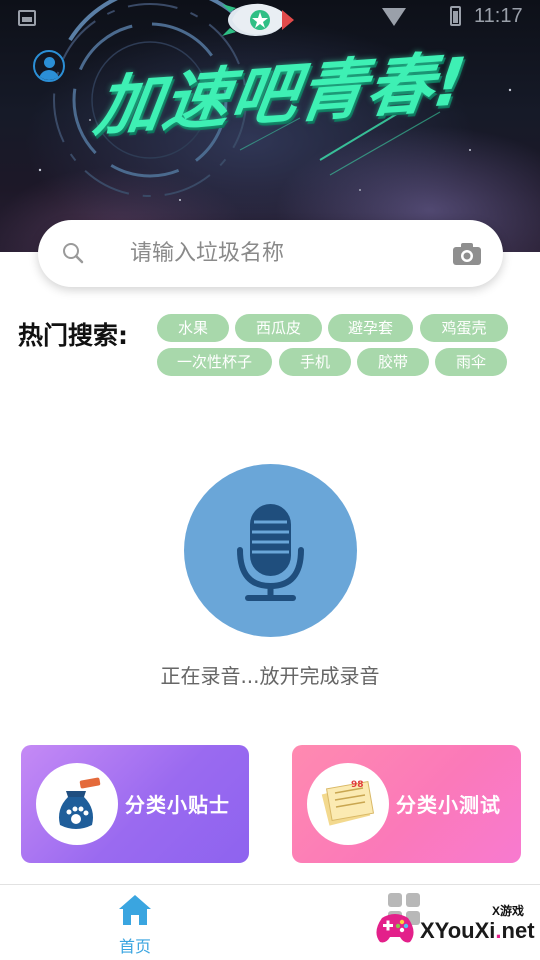  What do you see at coordinates (73, 335) in the screenshot?
I see `hot-search-label: 热门搜索:` at bounding box center [73, 335].